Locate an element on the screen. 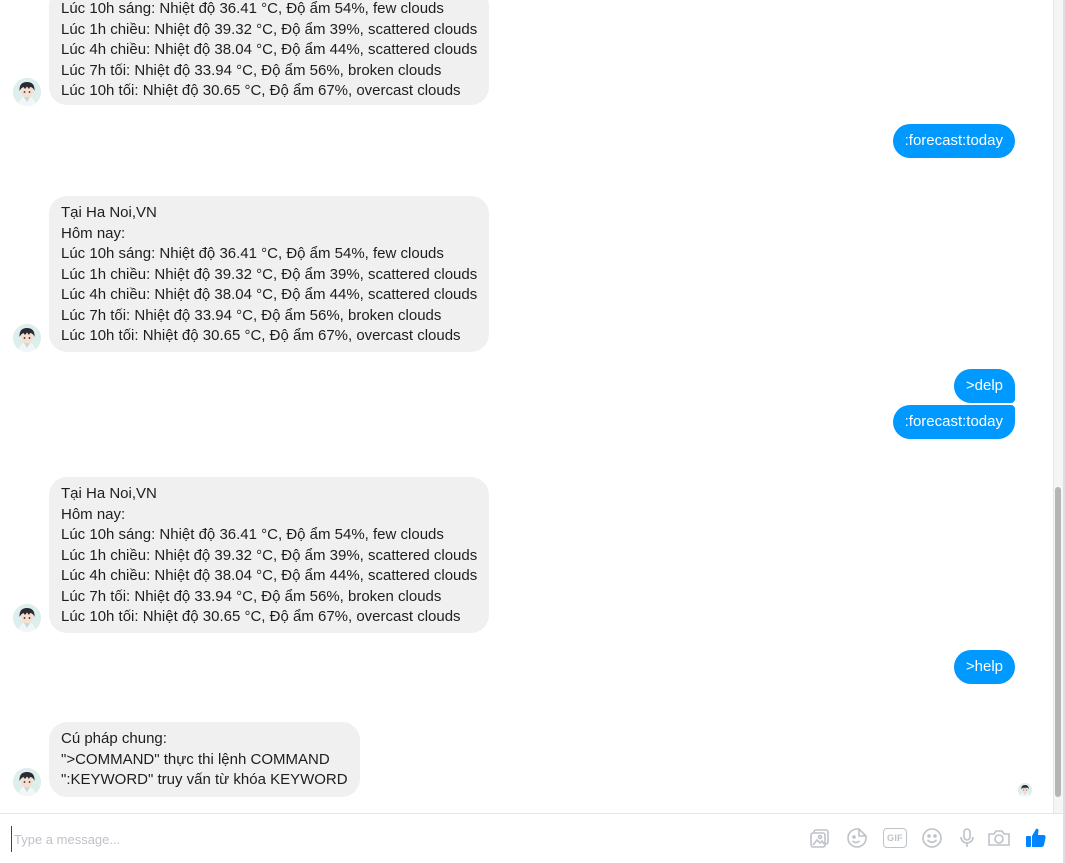 The width and height of the screenshot is (1065, 863). sticker-icon is located at coordinates (857, 838).